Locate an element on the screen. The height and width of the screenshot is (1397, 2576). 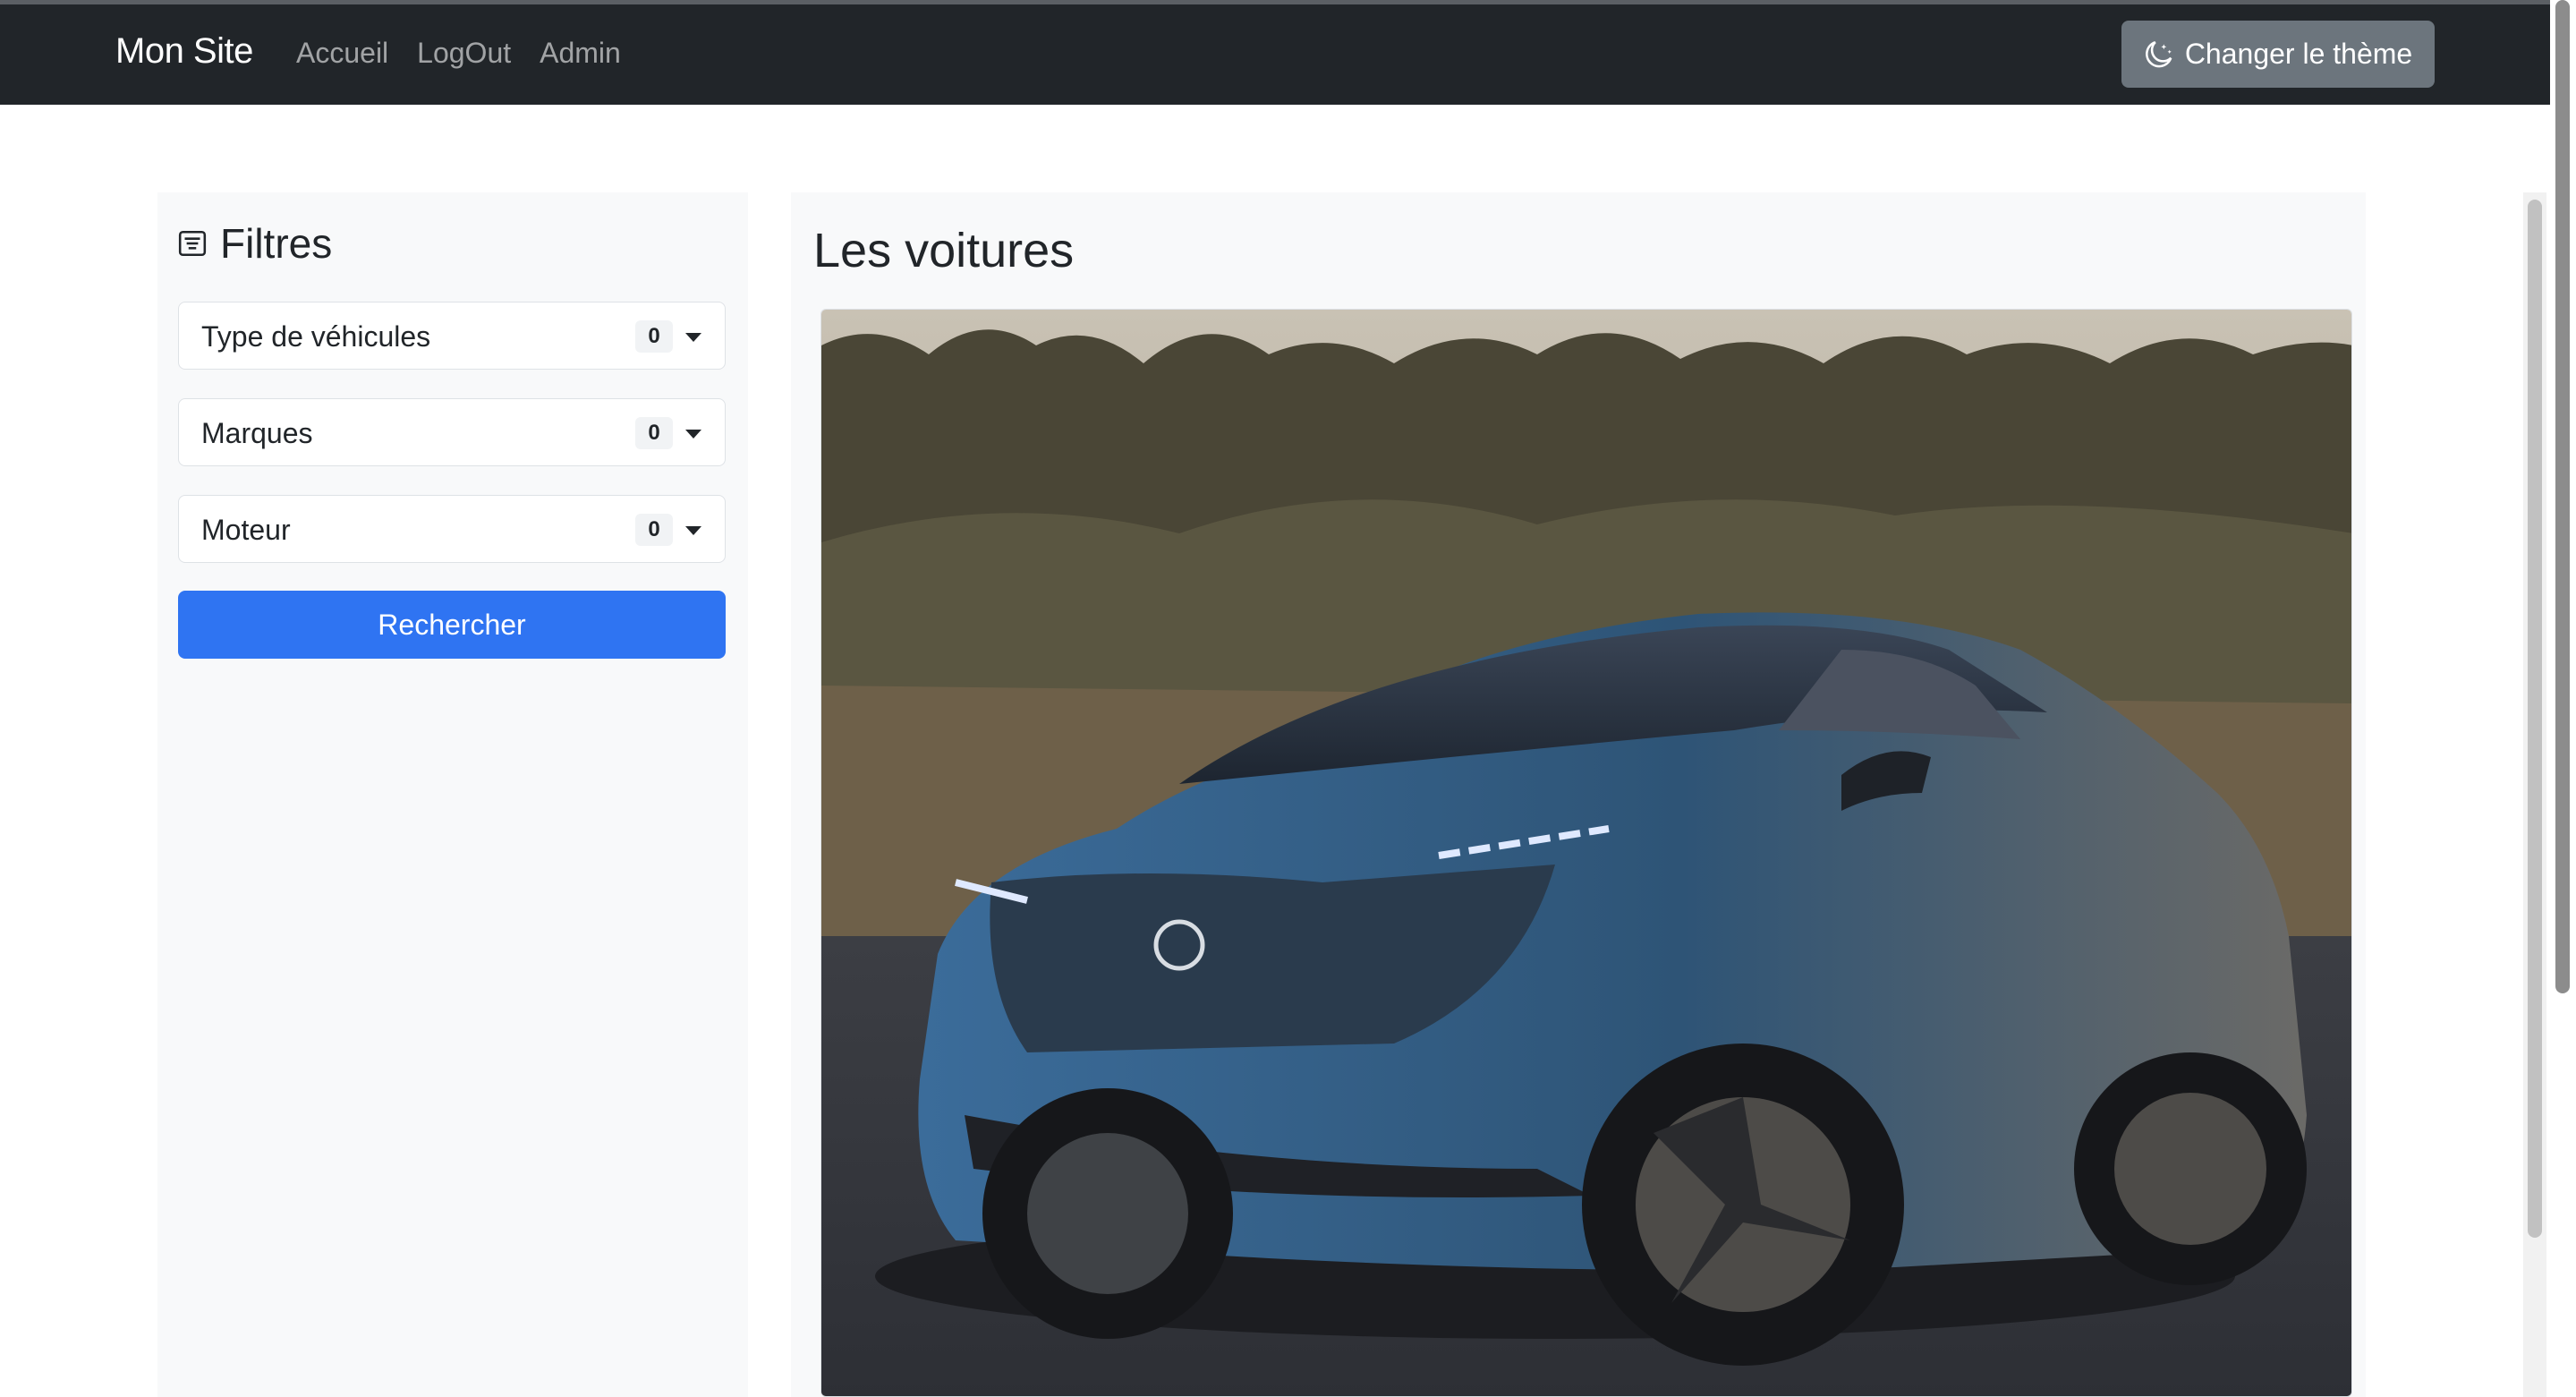
window-scrollbar is located at coordinates (2563, 698).